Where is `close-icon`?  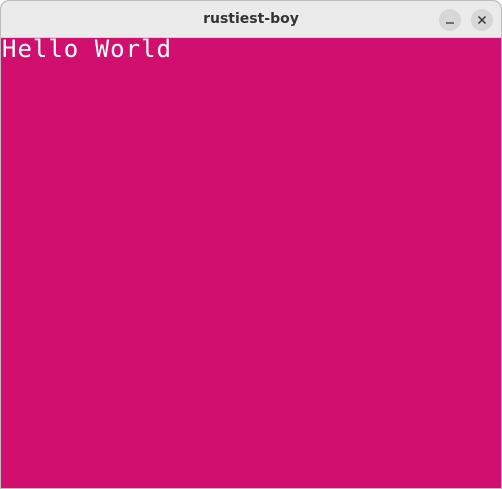
close-icon is located at coordinates (482, 20).